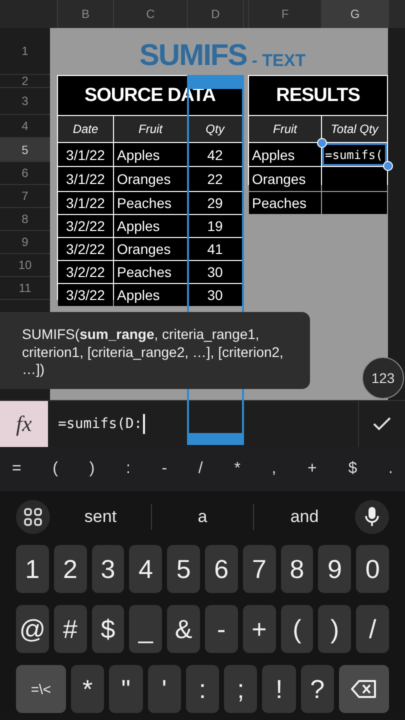 Image resolution: width=405 pixels, height=720 pixels. Describe the element at coordinates (85, 295) in the screenshot. I see `table-cell: 3/3/22` at that location.